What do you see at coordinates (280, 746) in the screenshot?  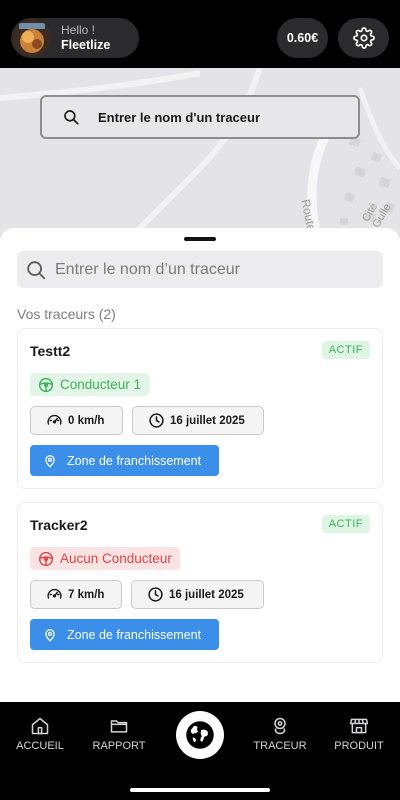 I see `nav-label: TRACEUR` at bounding box center [280, 746].